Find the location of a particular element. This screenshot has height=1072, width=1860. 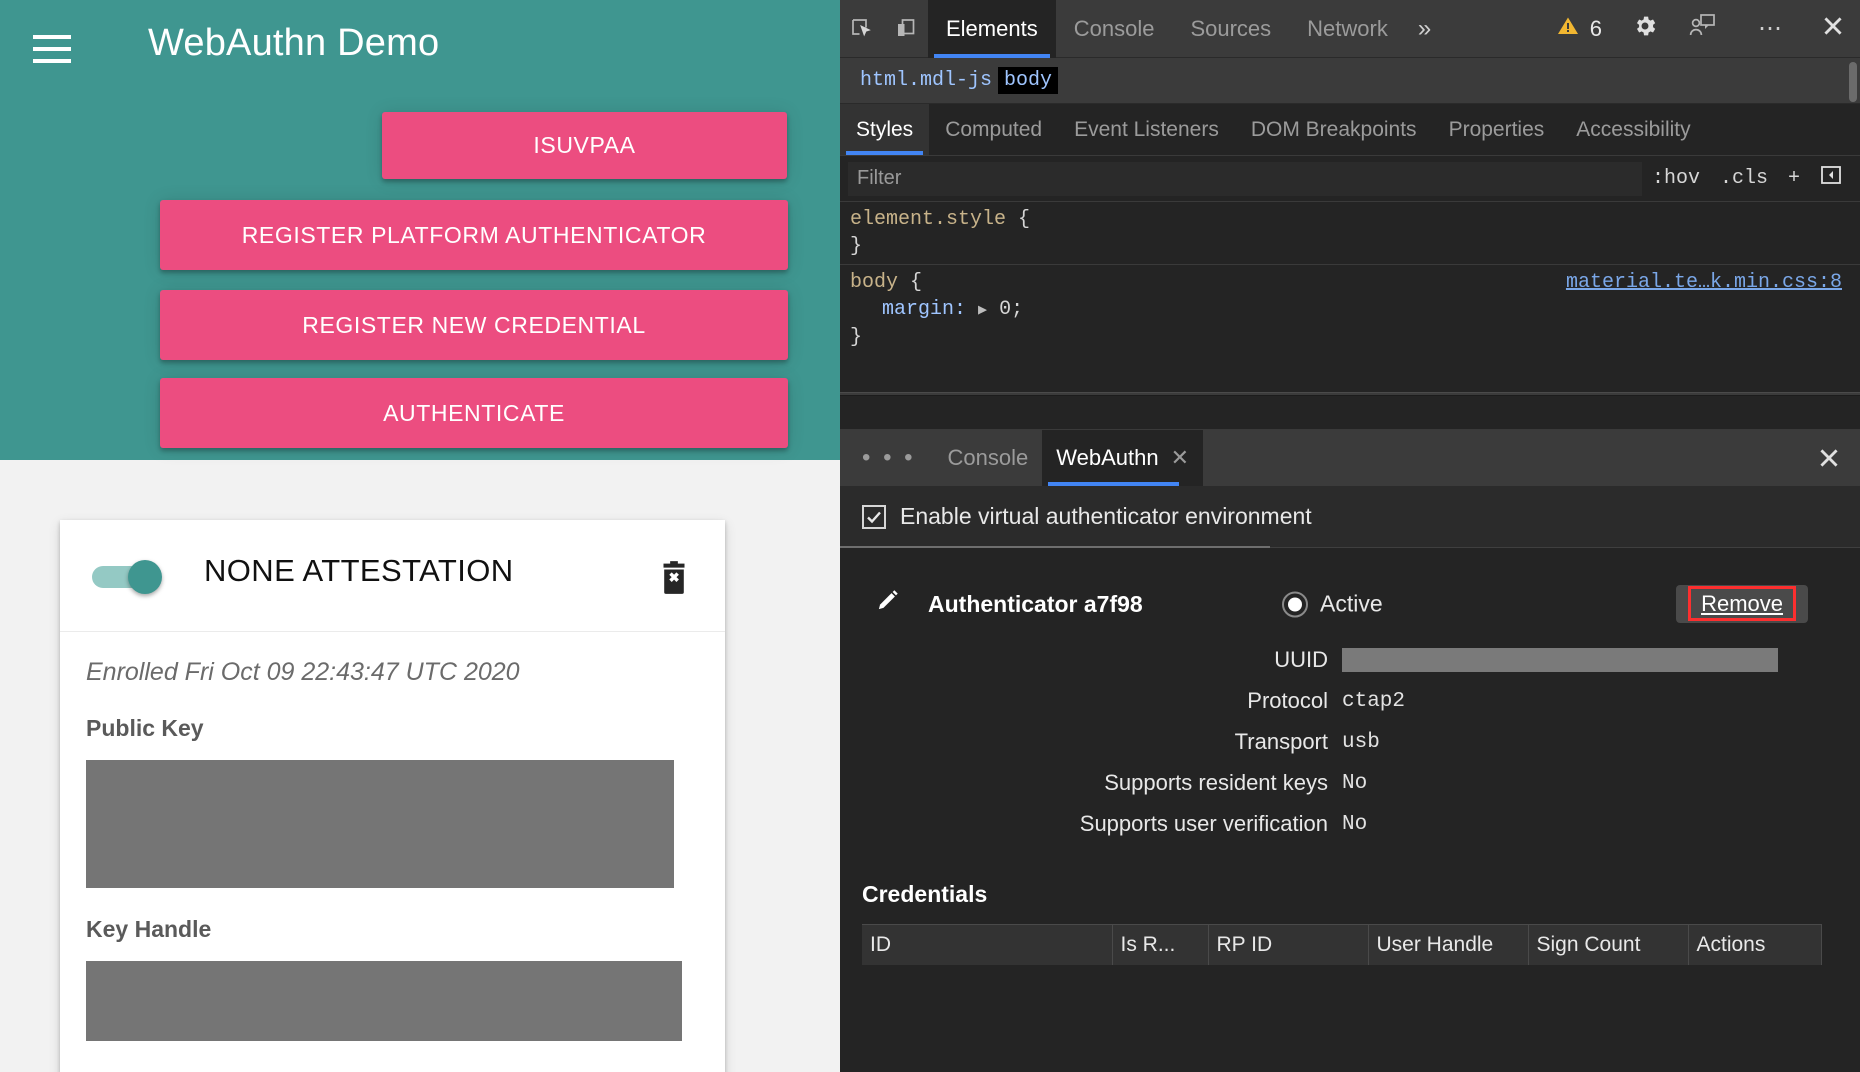

more-tabs-icon: » is located at coordinates (1424, 29).